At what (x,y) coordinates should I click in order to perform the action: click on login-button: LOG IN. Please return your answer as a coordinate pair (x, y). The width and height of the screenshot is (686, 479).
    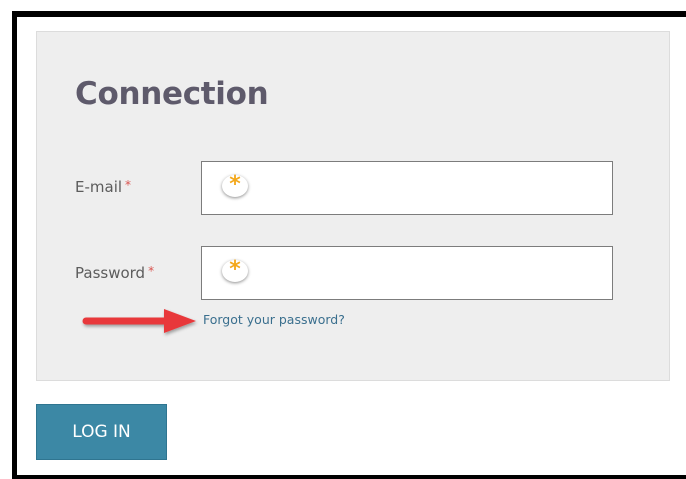
    Looking at the image, I should click on (101, 432).